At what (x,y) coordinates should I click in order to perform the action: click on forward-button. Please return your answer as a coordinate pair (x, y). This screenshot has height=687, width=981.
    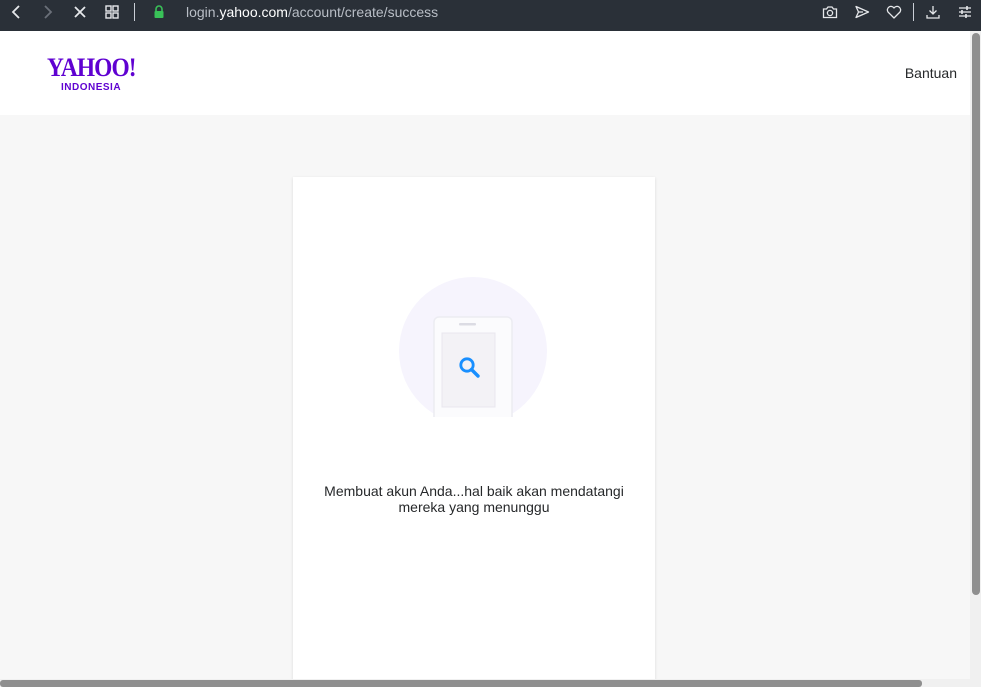
    Looking at the image, I should click on (48, 12).